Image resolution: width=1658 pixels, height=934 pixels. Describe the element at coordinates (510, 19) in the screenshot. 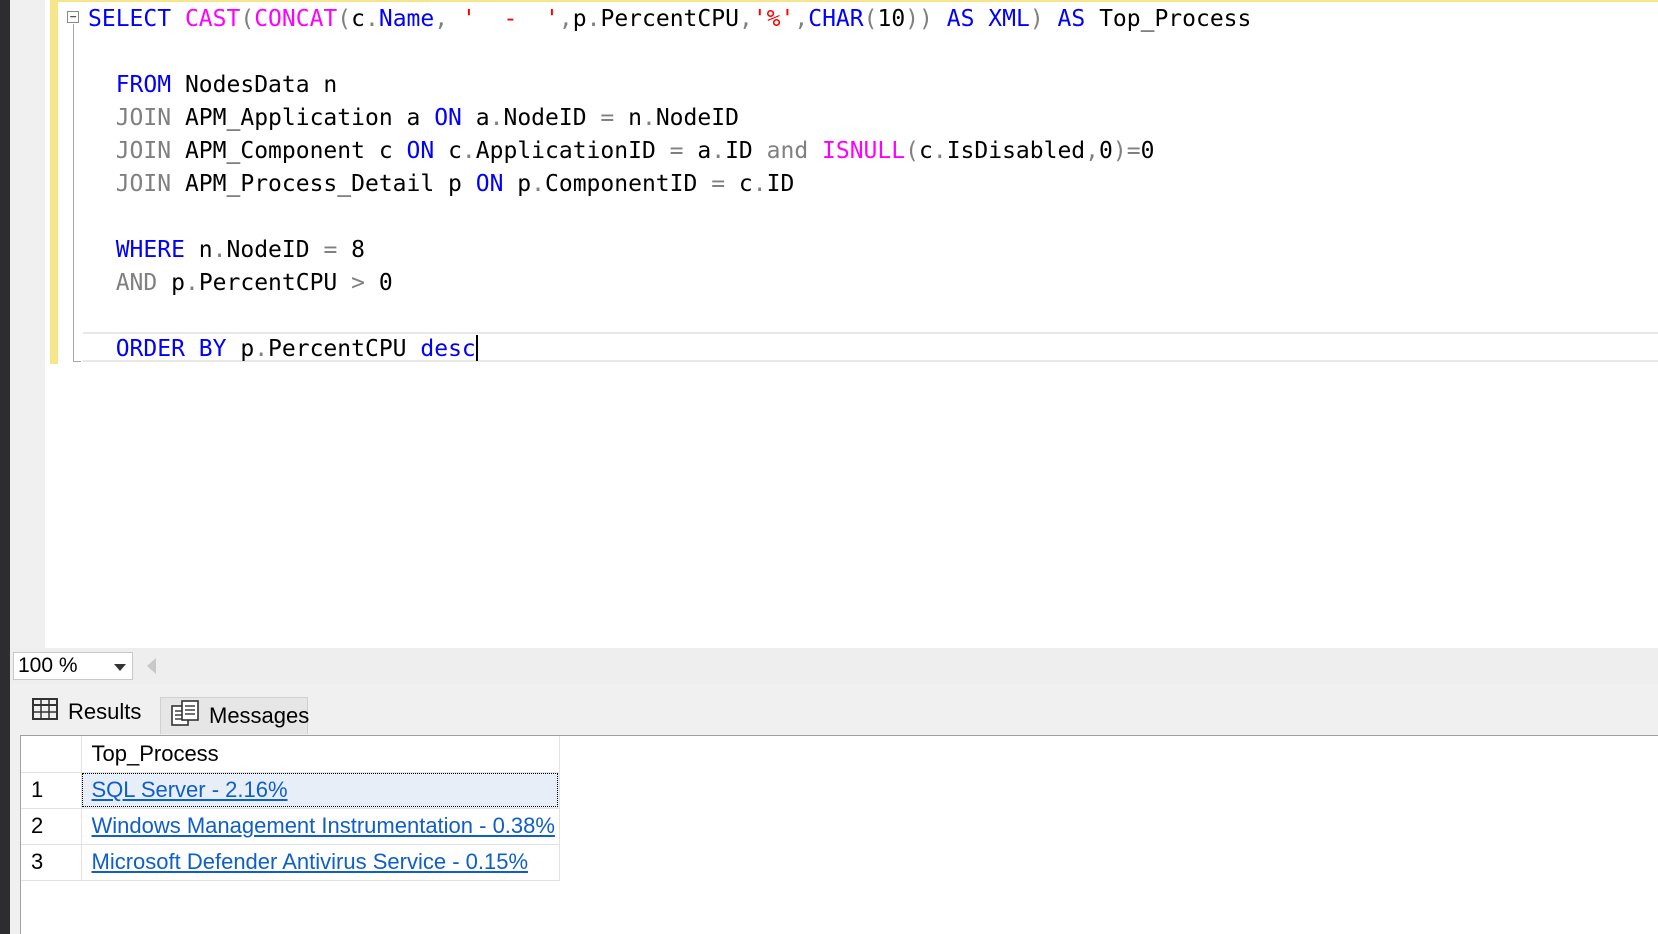

I see `code-token: ' - '` at that location.